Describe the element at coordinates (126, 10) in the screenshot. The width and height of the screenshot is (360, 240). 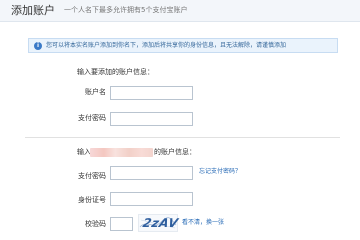
I see `page-subtitle: 一个人名下最多允许拥有5个支付宝账户` at that location.